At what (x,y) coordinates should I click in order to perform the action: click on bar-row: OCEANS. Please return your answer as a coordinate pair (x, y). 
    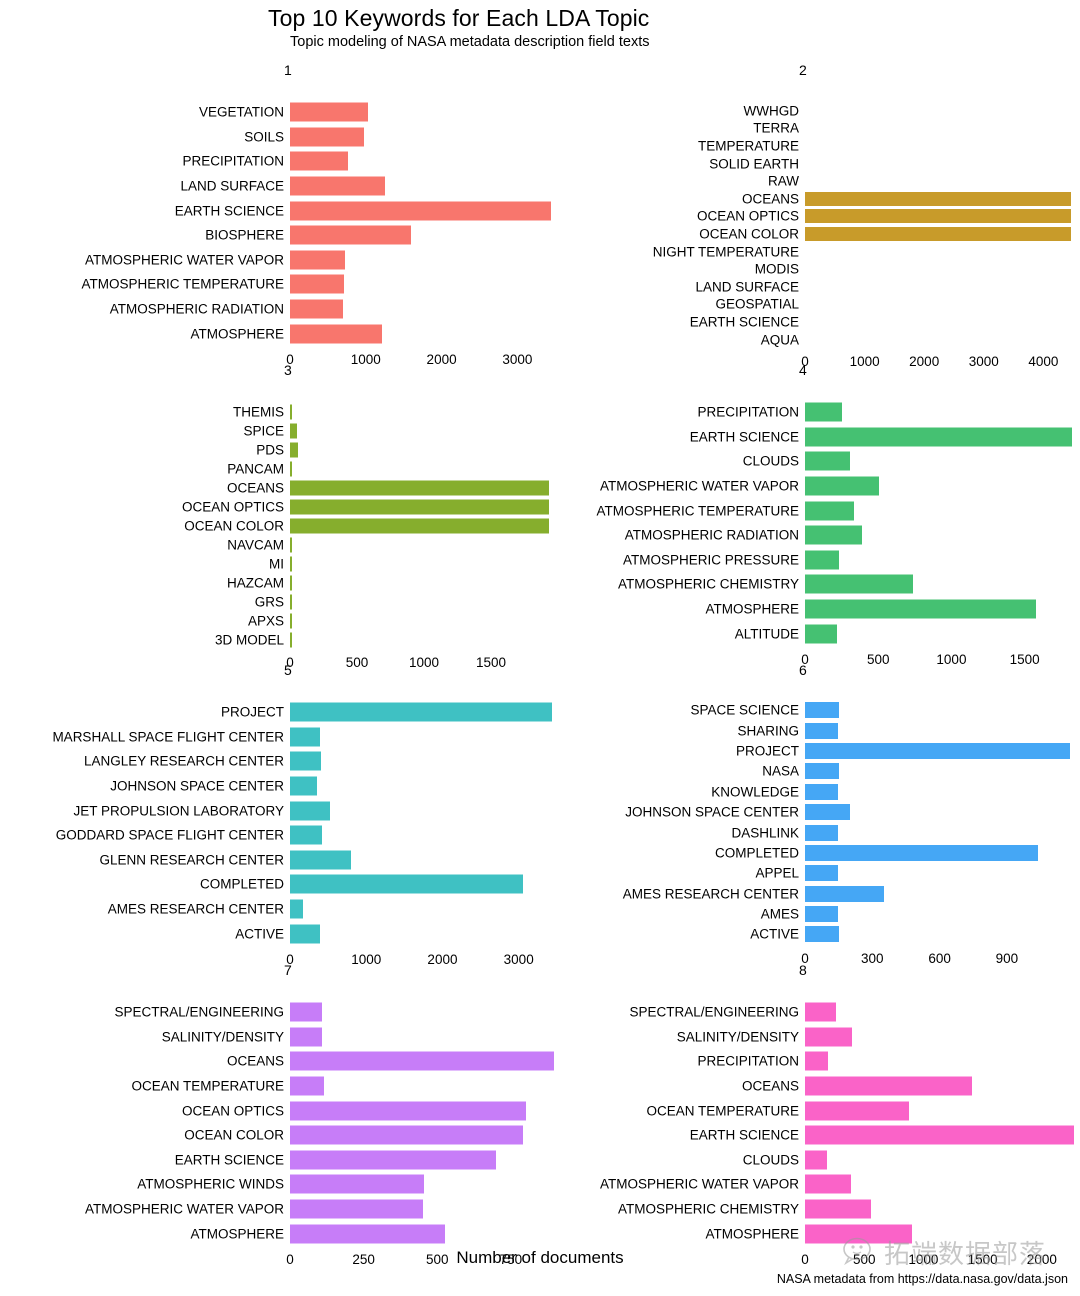
    Looking at the image, I should click on (810, 1086).